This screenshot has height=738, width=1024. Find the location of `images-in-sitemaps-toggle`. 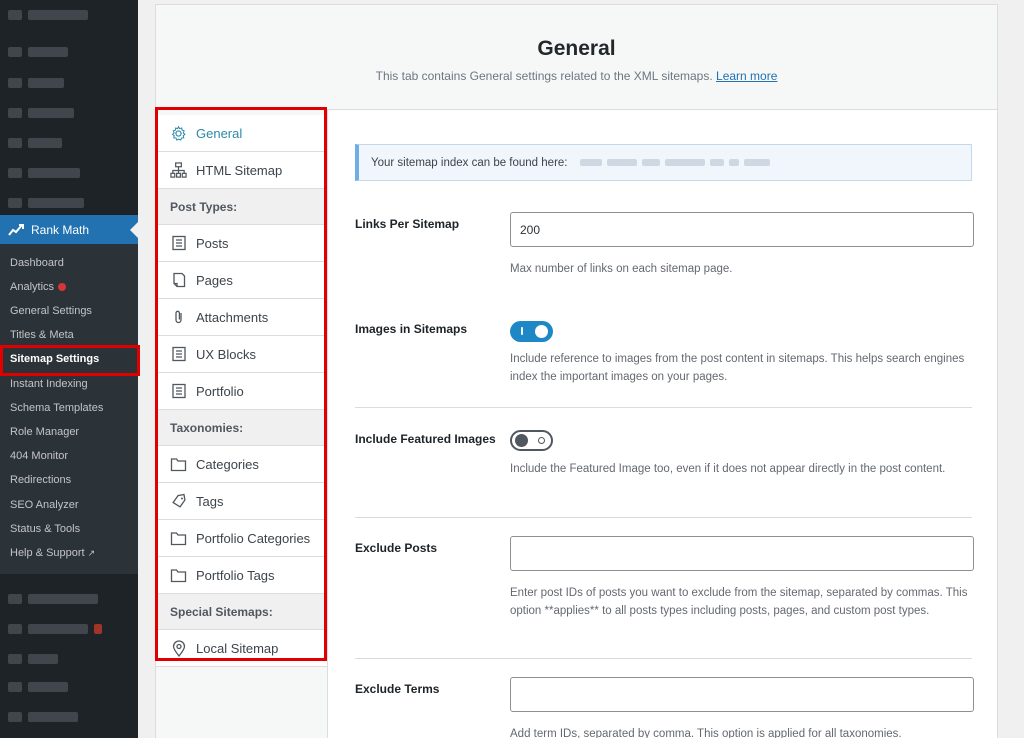

images-in-sitemaps-toggle is located at coordinates (531, 331).